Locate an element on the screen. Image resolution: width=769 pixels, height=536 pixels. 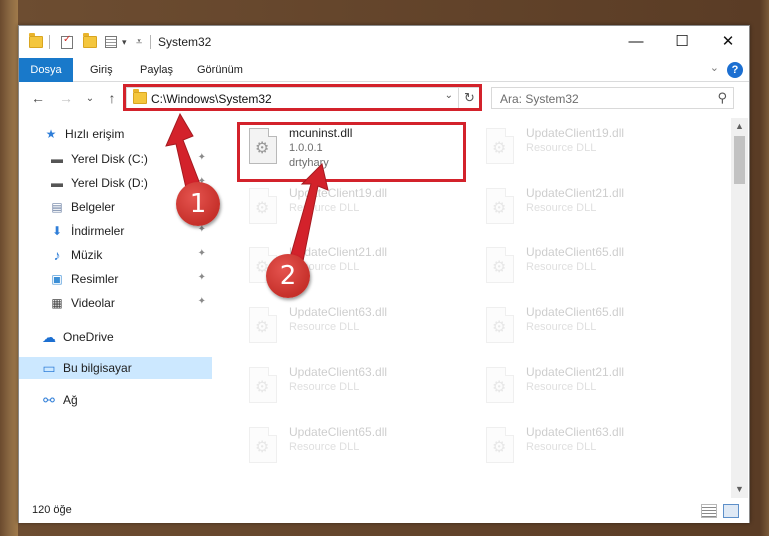
sidebar-item-local-disk-c: ▬ Yerel Disk (C:) ✦ is located at coordinates (115, 159).